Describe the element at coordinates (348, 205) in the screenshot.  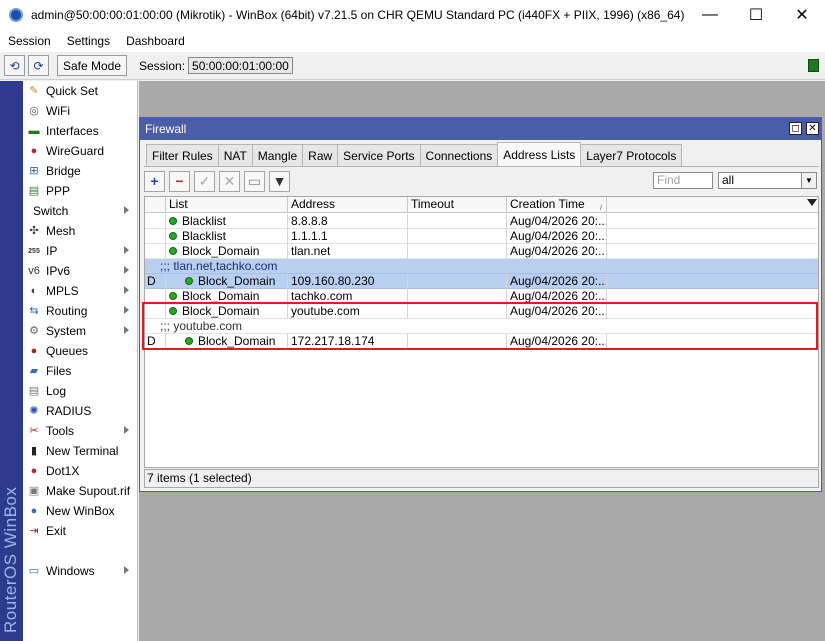
I see `col-address: Address` at that location.